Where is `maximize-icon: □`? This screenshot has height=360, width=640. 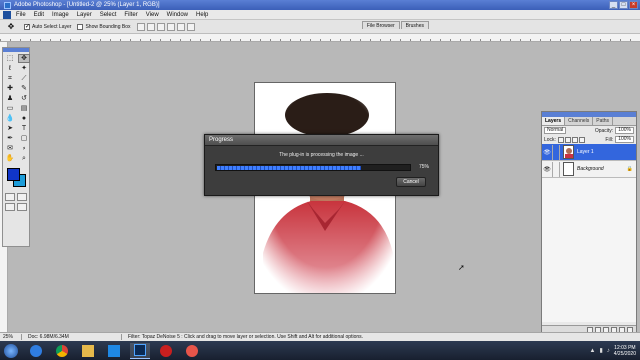 maximize-icon: □ is located at coordinates (623, 5).